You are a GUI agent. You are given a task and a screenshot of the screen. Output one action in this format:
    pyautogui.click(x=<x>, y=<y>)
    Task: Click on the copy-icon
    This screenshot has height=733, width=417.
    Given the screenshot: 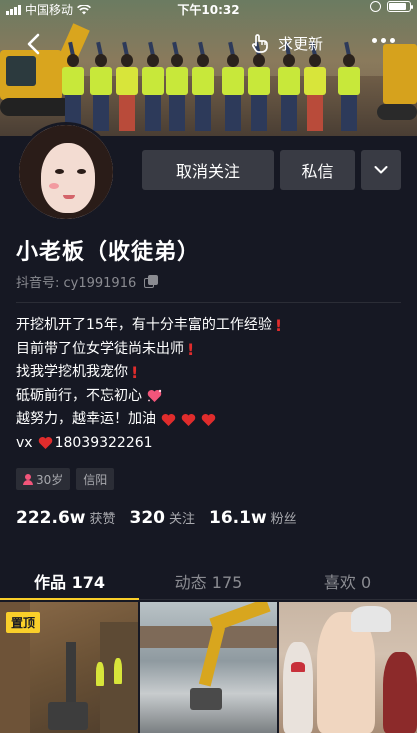 What is the action you would take?
    pyautogui.click(x=151, y=281)
    